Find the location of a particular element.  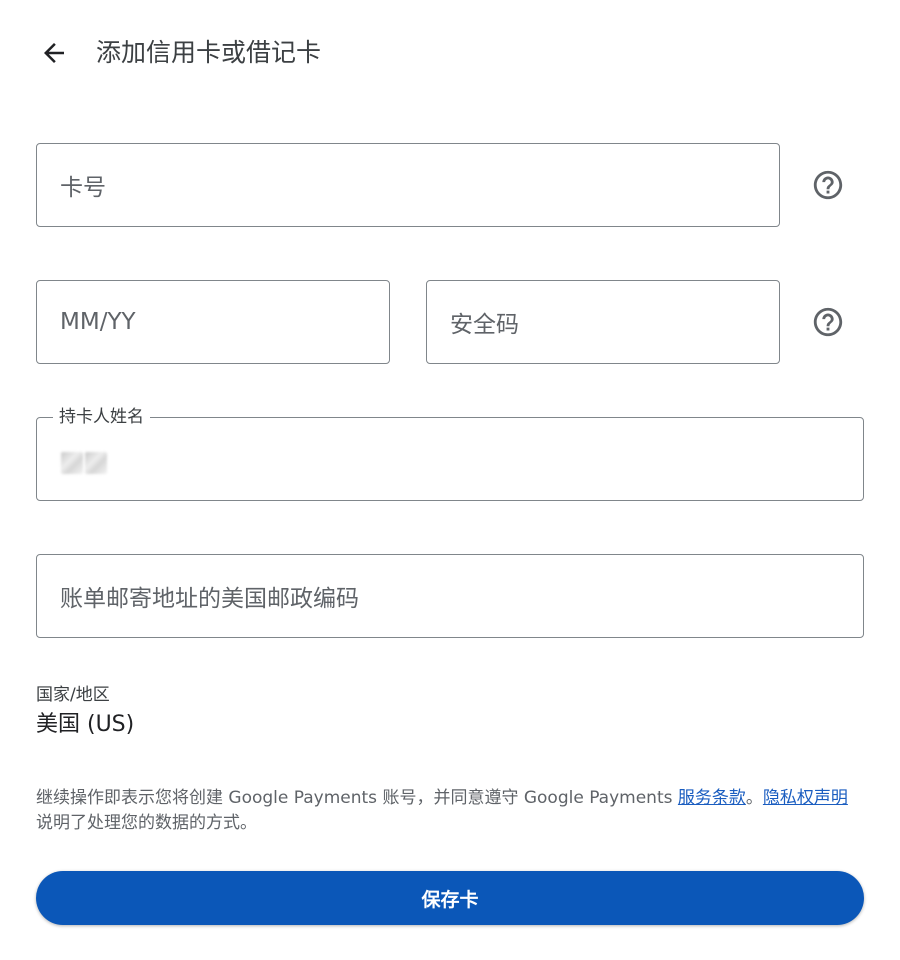

card-number-help-button is located at coordinates (828, 185).